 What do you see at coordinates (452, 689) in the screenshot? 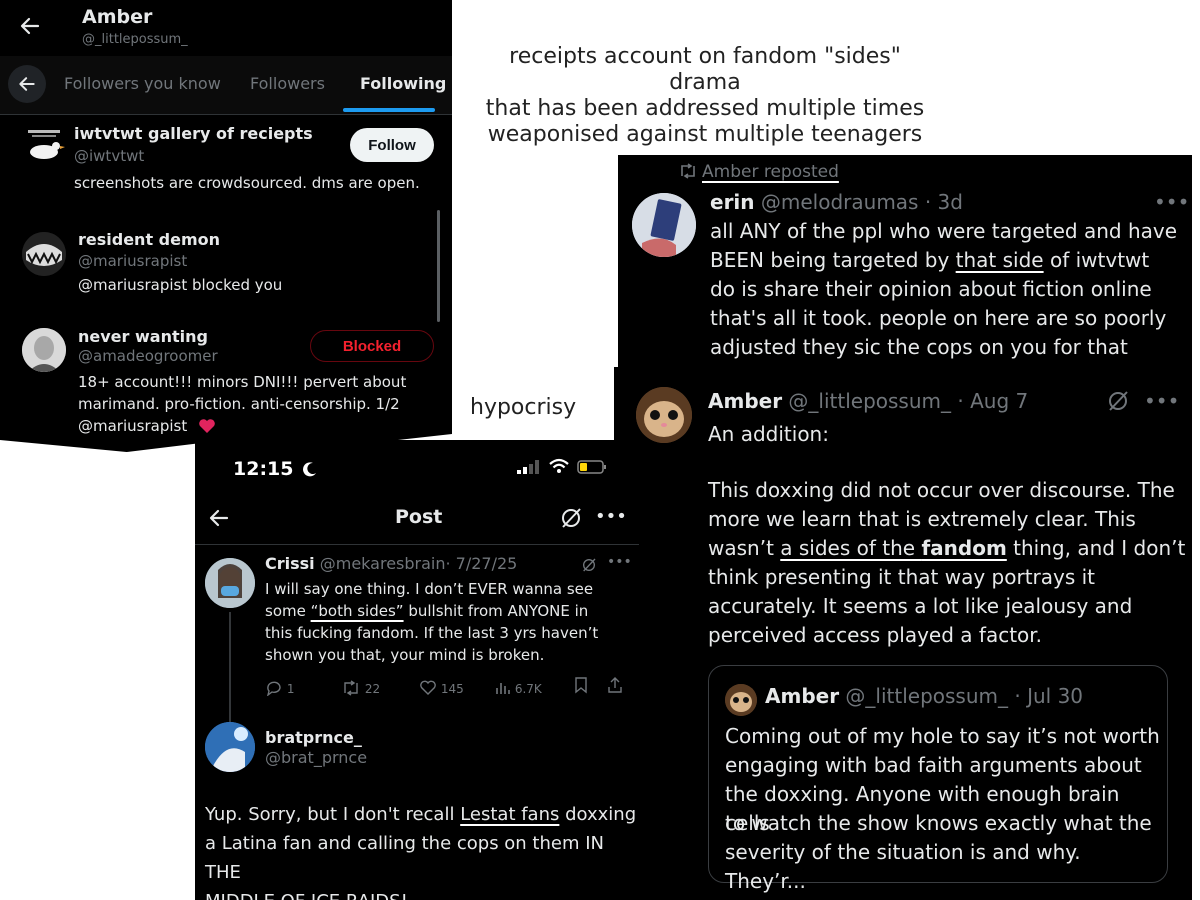
I see `like-count: 145` at bounding box center [452, 689].